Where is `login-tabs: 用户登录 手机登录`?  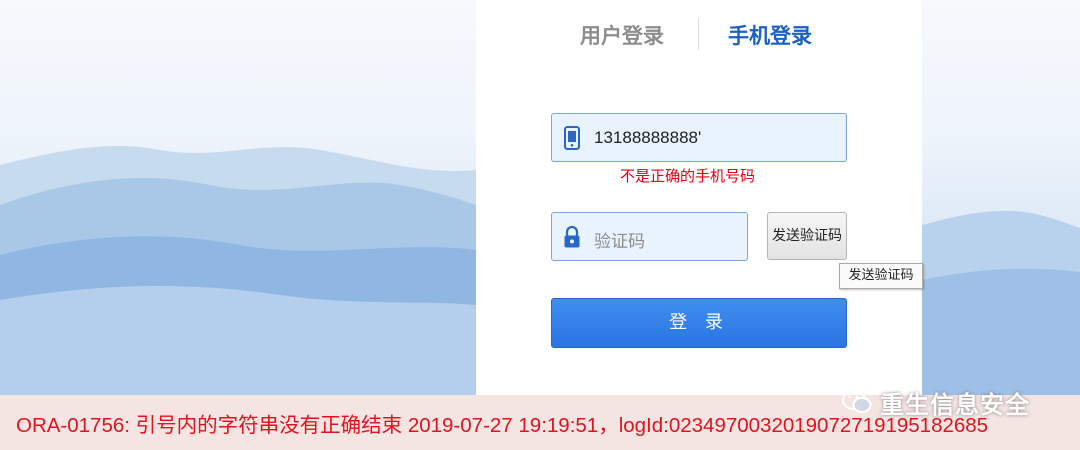 login-tabs: 用户登录 手机登录 is located at coordinates (699, 35).